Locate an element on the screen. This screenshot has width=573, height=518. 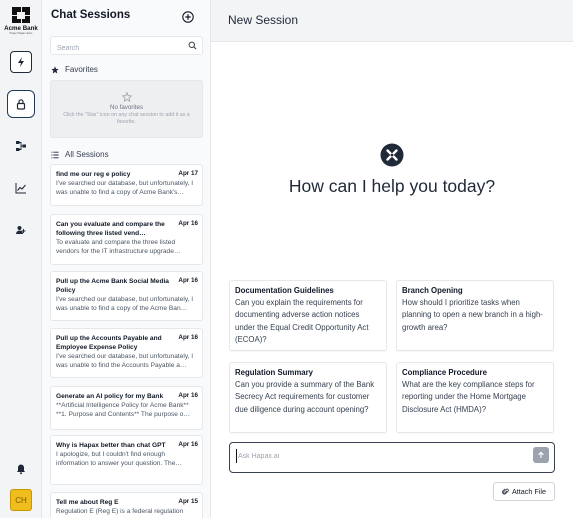
list-icon is located at coordinates (55, 154).